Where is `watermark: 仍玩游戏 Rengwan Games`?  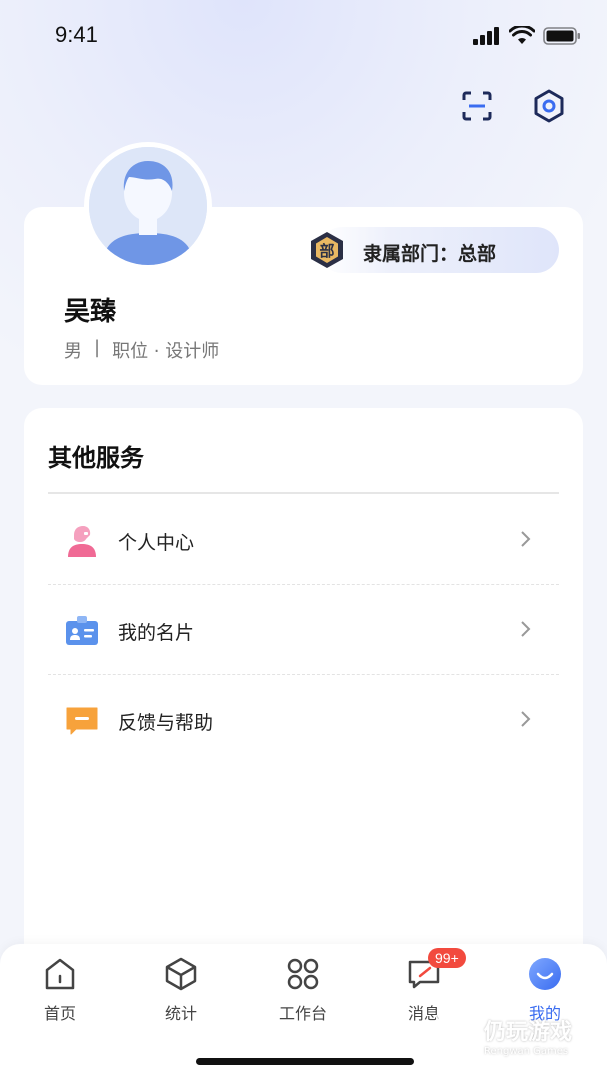
watermark: 仍玩游戏 Rengwan Games is located at coordinates (501, 1035).